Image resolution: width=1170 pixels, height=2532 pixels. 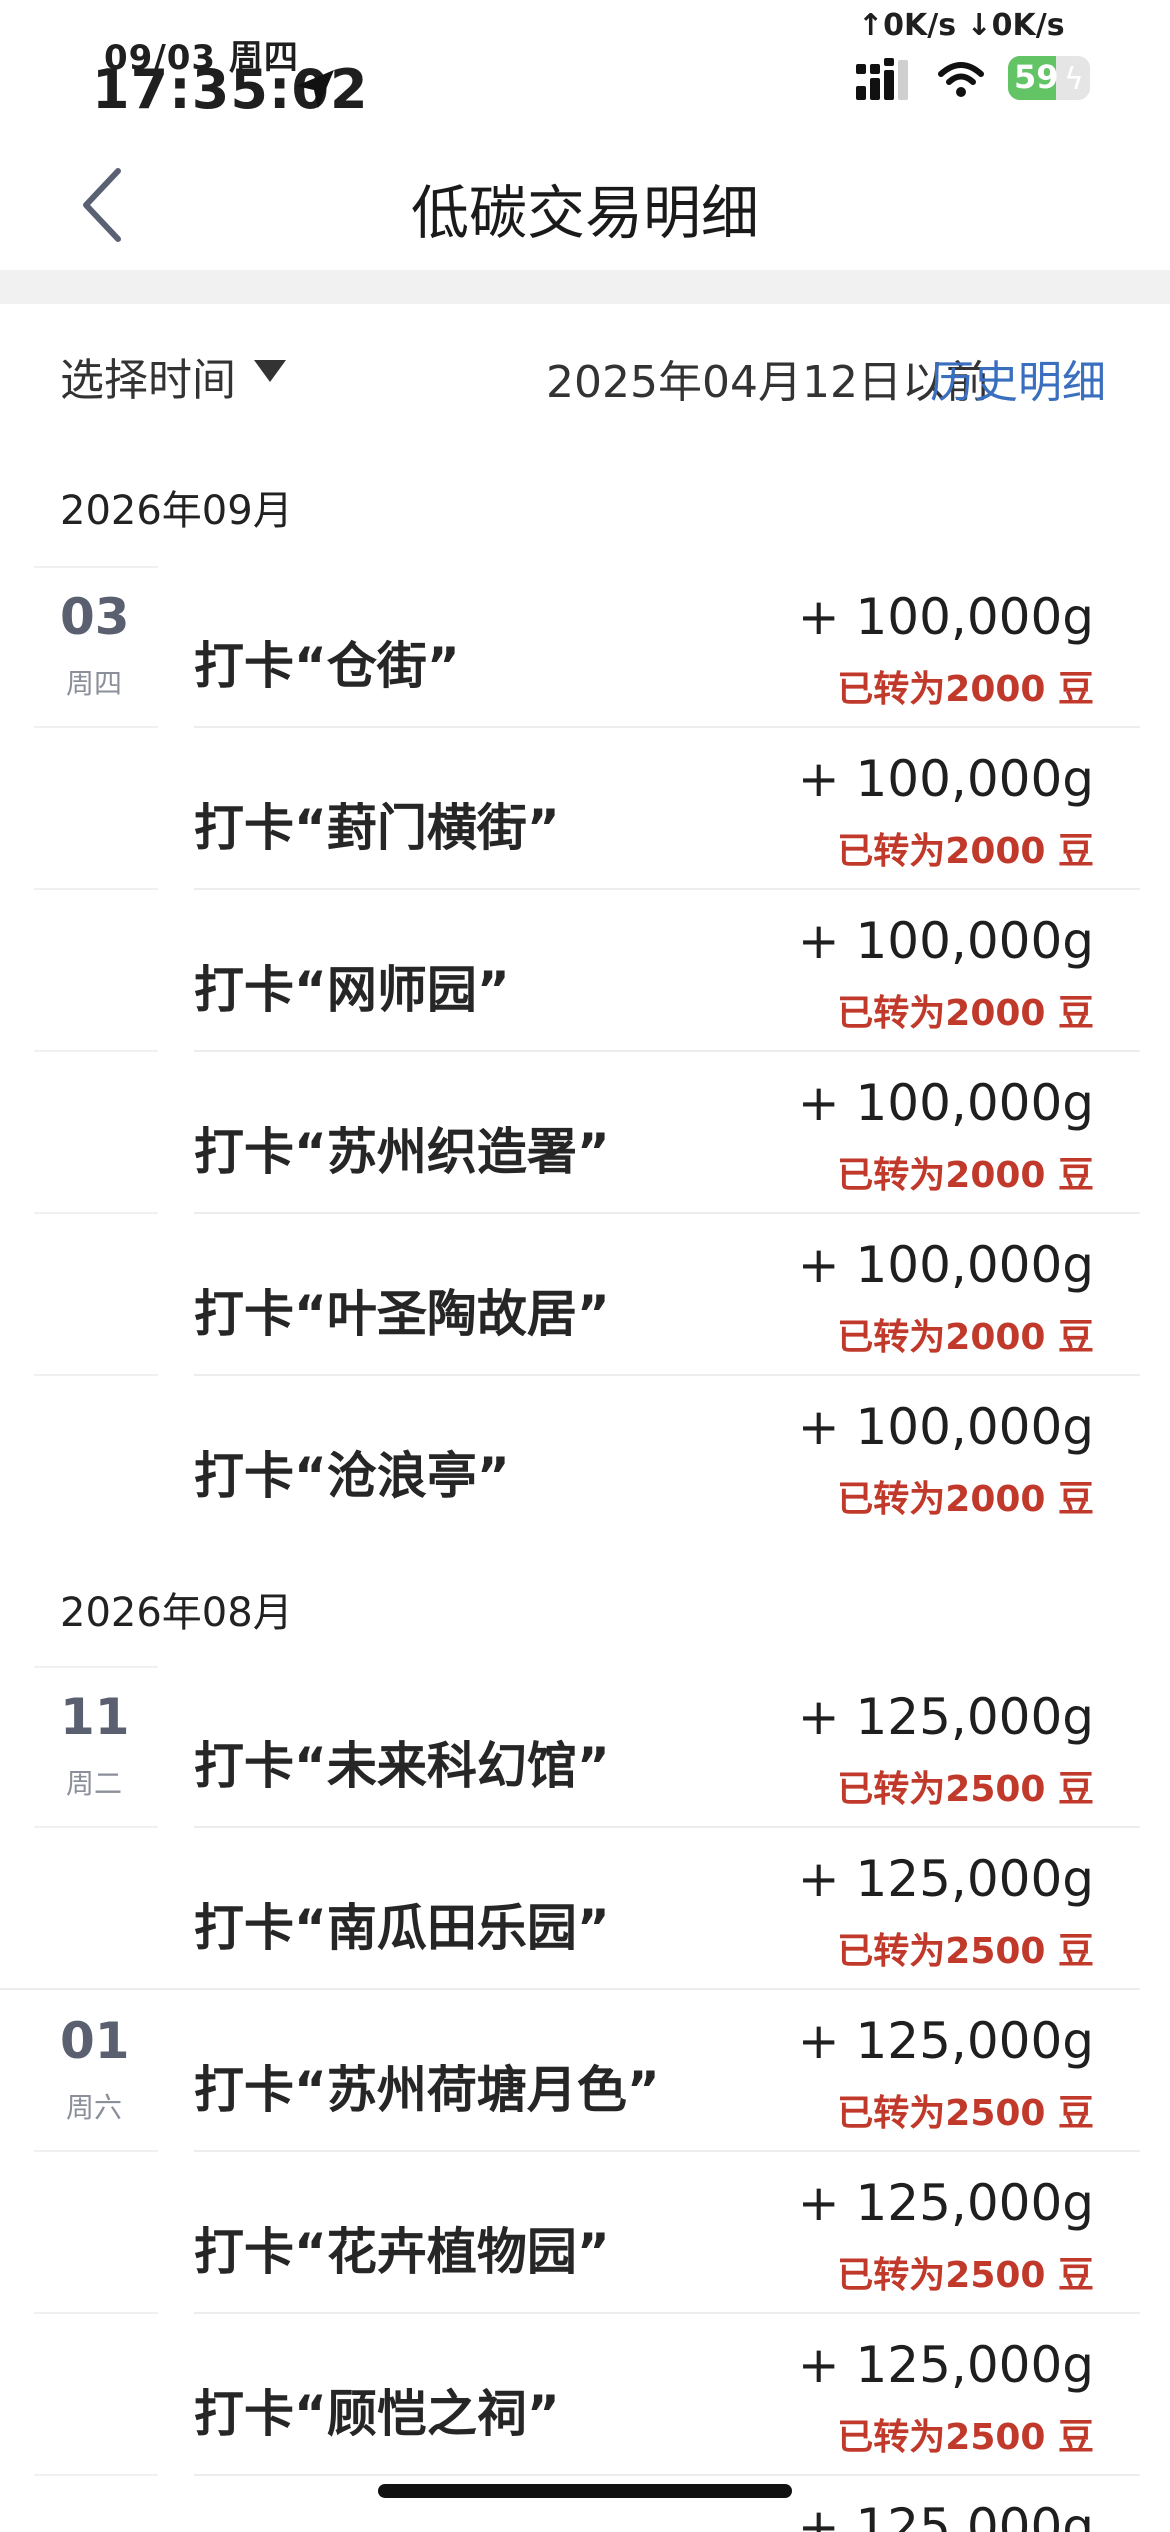 What do you see at coordinates (176, 1613) in the screenshot?
I see `month-header: 2026年08月` at bounding box center [176, 1613].